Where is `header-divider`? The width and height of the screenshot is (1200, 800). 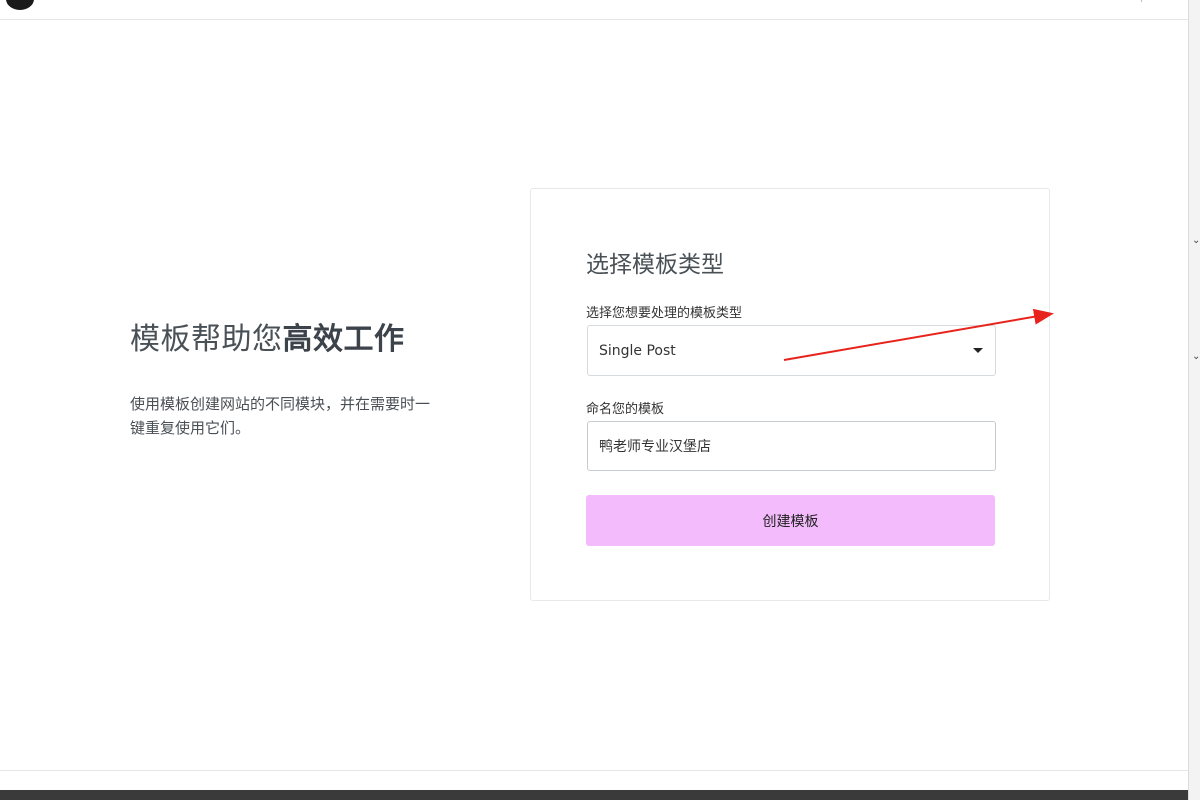 header-divider is located at coordinates (1139, 1).